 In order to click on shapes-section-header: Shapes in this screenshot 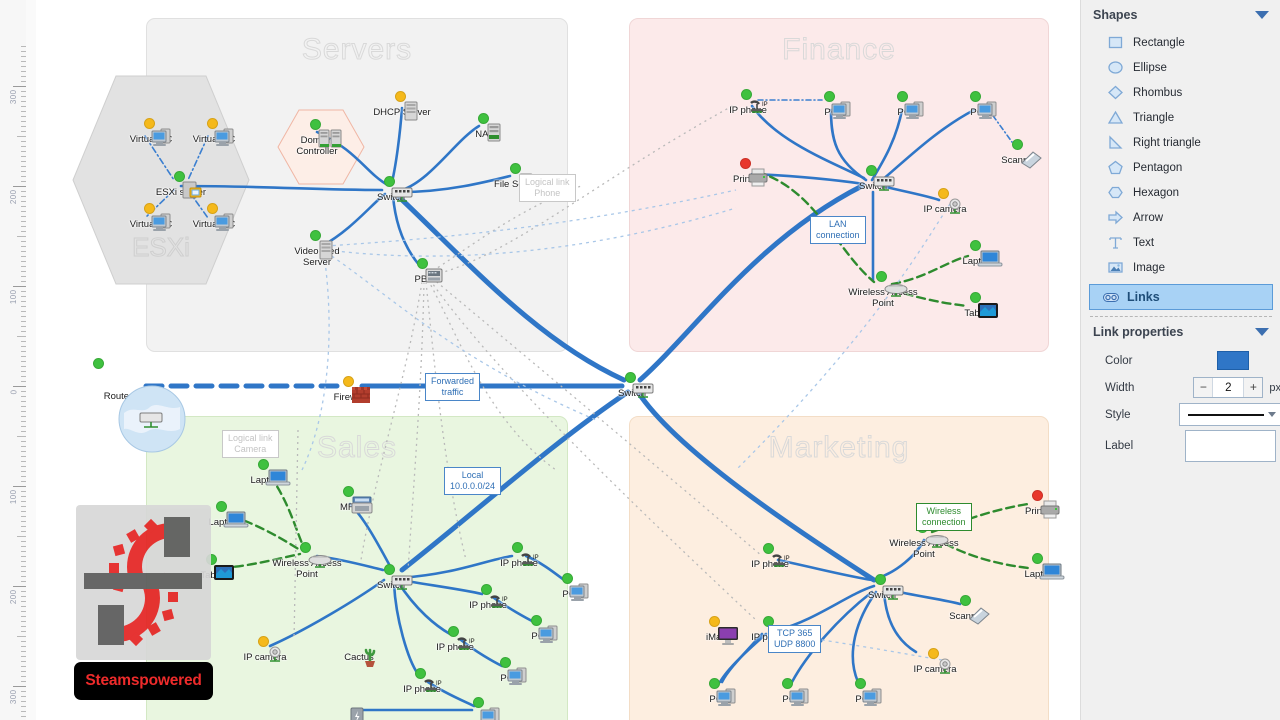, I will do `click(1180, 15)`.